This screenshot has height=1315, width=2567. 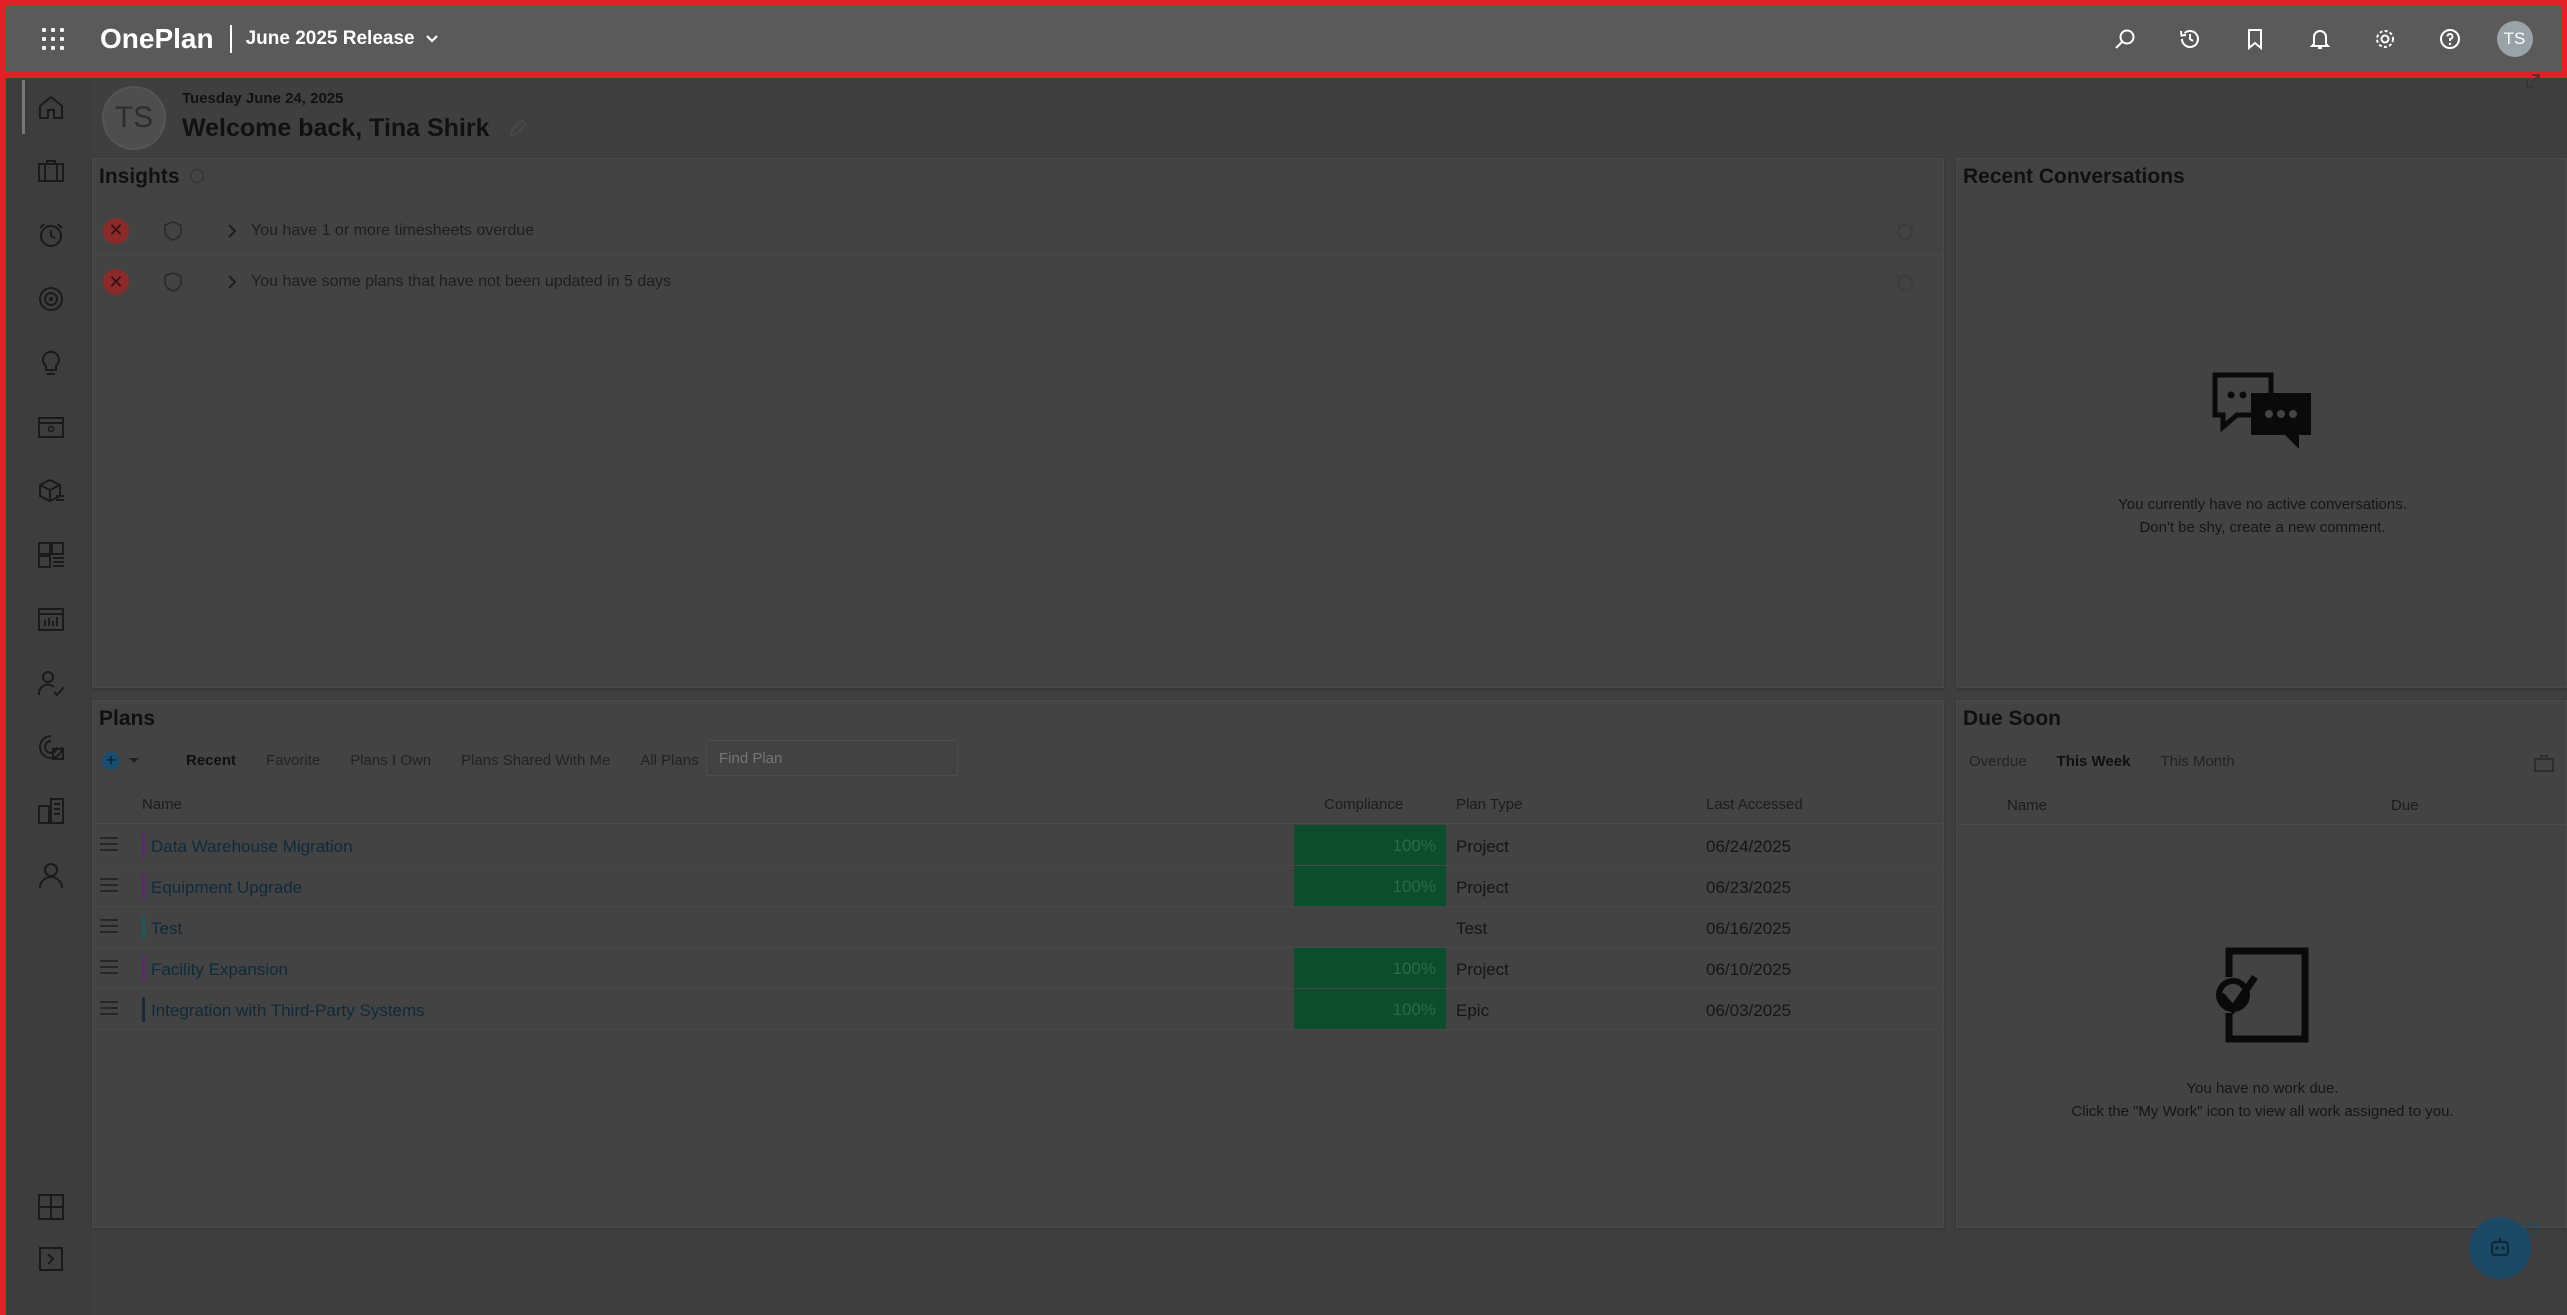 I want to click on tab-plans-i-own: Plans I Own, so click(x=390, y=760).